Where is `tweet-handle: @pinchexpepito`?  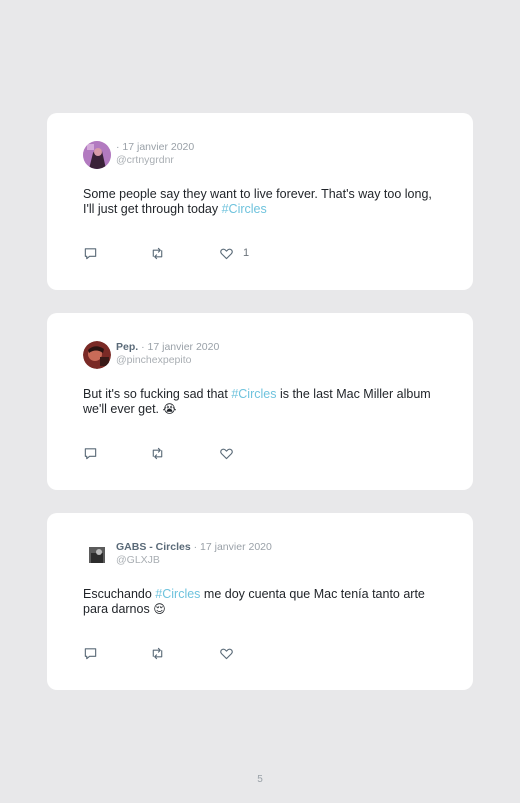 tweet-handle: @pinchexpepito is located at coordinates (167, 360).